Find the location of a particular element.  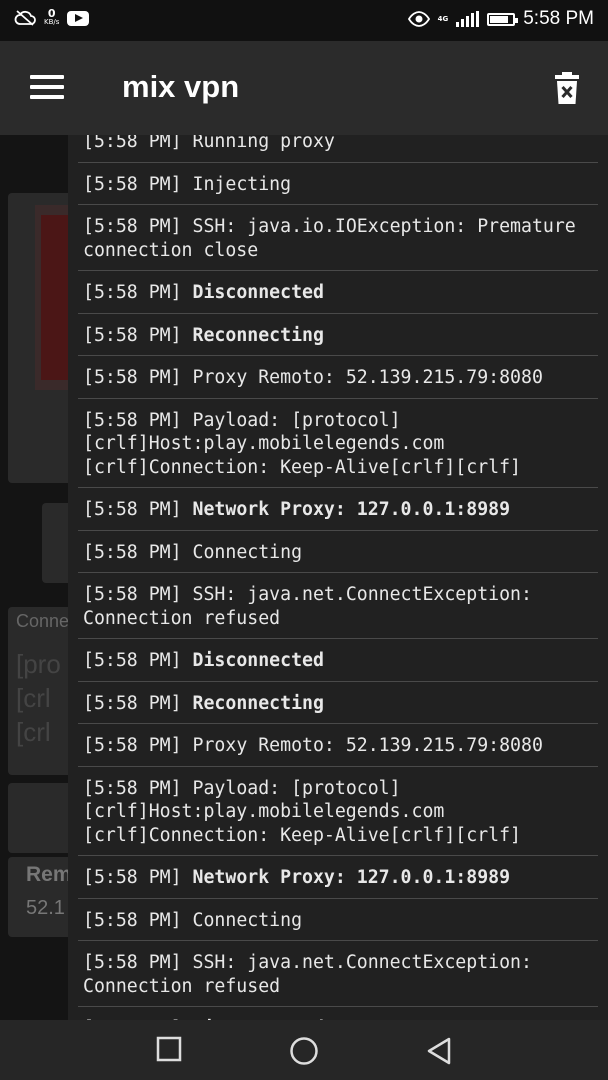

navigation-bar is located at coordinates (304, 1050).